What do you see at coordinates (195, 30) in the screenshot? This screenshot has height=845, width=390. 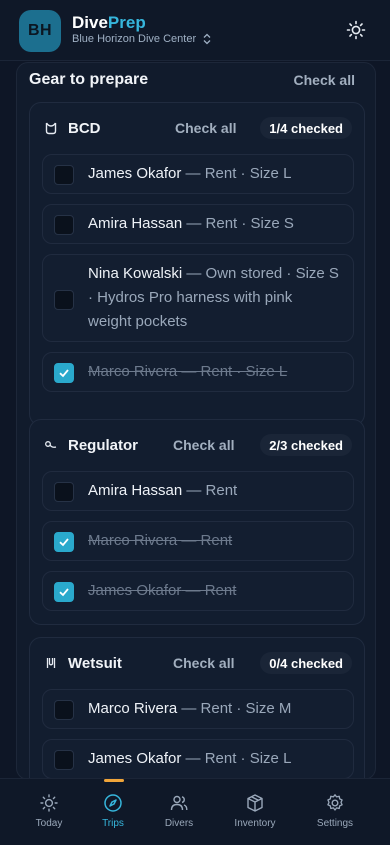 I see `app-header: BH DivePrep Blue Horizon Dive Center` at bounding box center [195, 30].